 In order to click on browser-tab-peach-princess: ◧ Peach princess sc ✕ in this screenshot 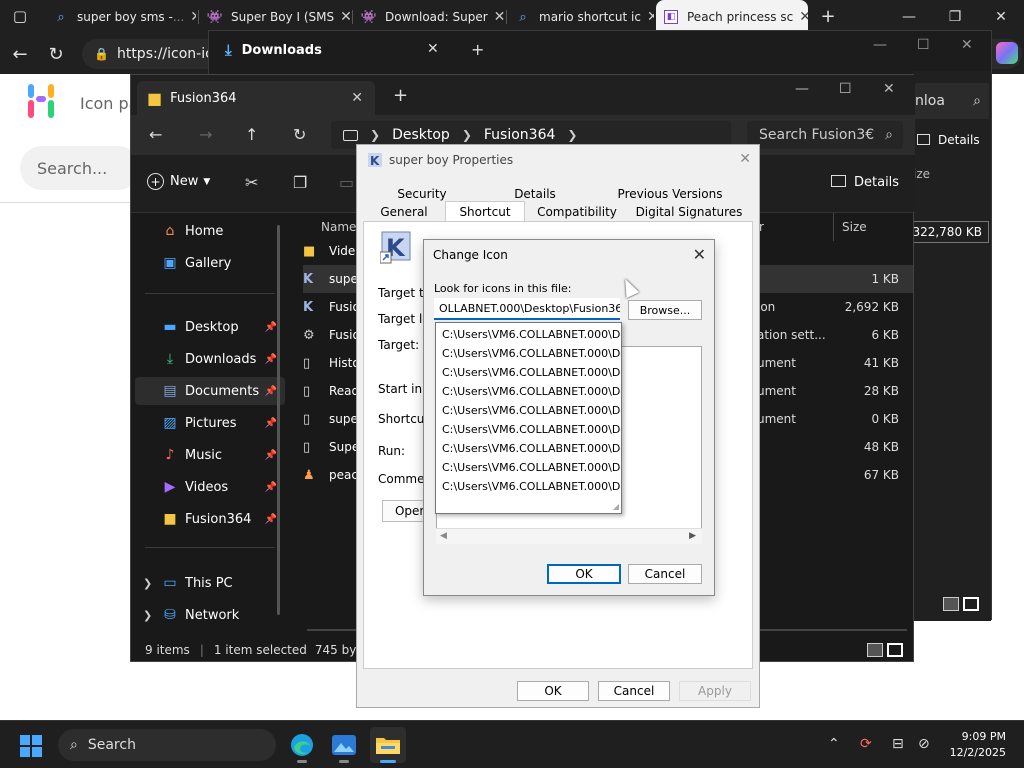, I will do `click(732, 17)`.